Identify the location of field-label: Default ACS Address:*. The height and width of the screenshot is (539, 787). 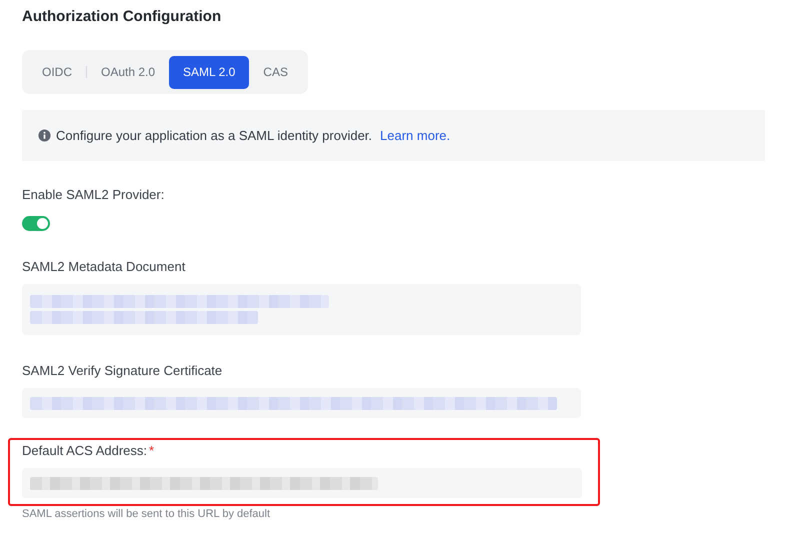
(89, 450).